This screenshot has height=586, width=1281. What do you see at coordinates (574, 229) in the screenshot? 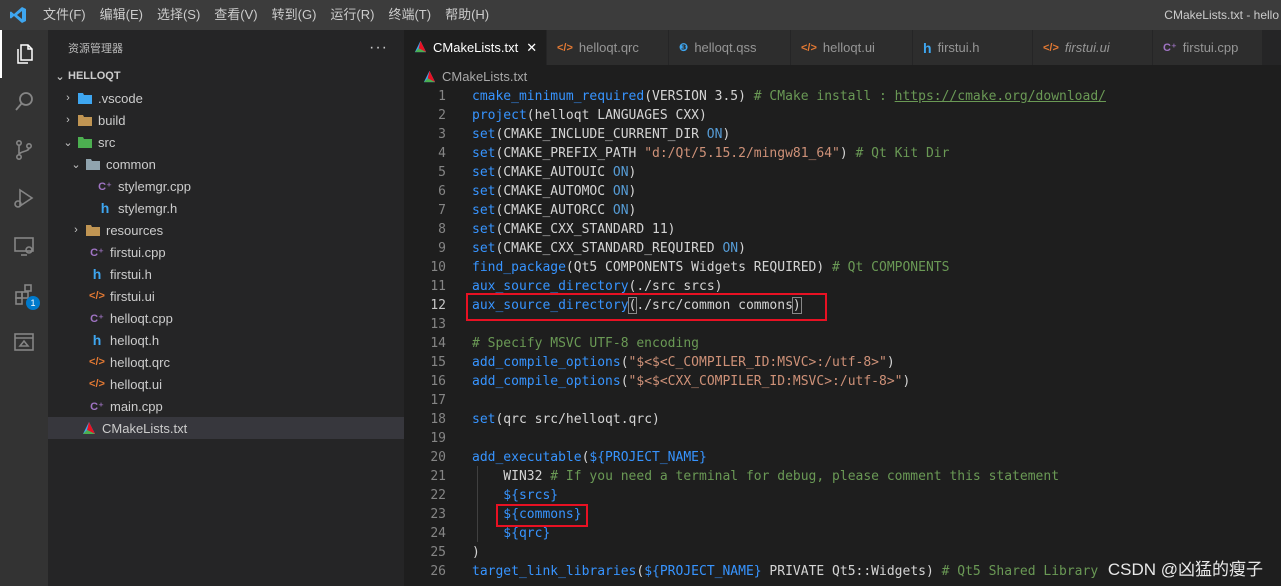
I see `code-text: set(CMAKE_CXX_STANDARD 11)` at bounding box center [574, 229].